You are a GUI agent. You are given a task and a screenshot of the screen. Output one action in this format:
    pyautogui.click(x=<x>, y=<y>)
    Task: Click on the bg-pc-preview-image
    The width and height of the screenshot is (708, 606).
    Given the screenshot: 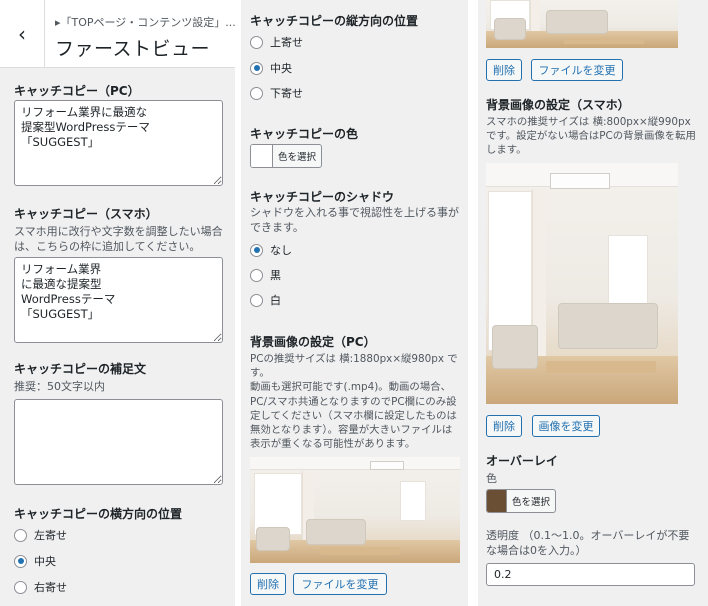 What is the action you would take?
    pyautogui.click(x=355, y=510)
    